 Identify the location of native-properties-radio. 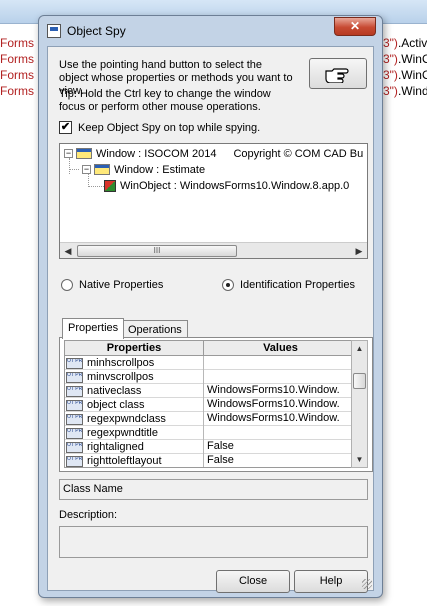
(67, 285).